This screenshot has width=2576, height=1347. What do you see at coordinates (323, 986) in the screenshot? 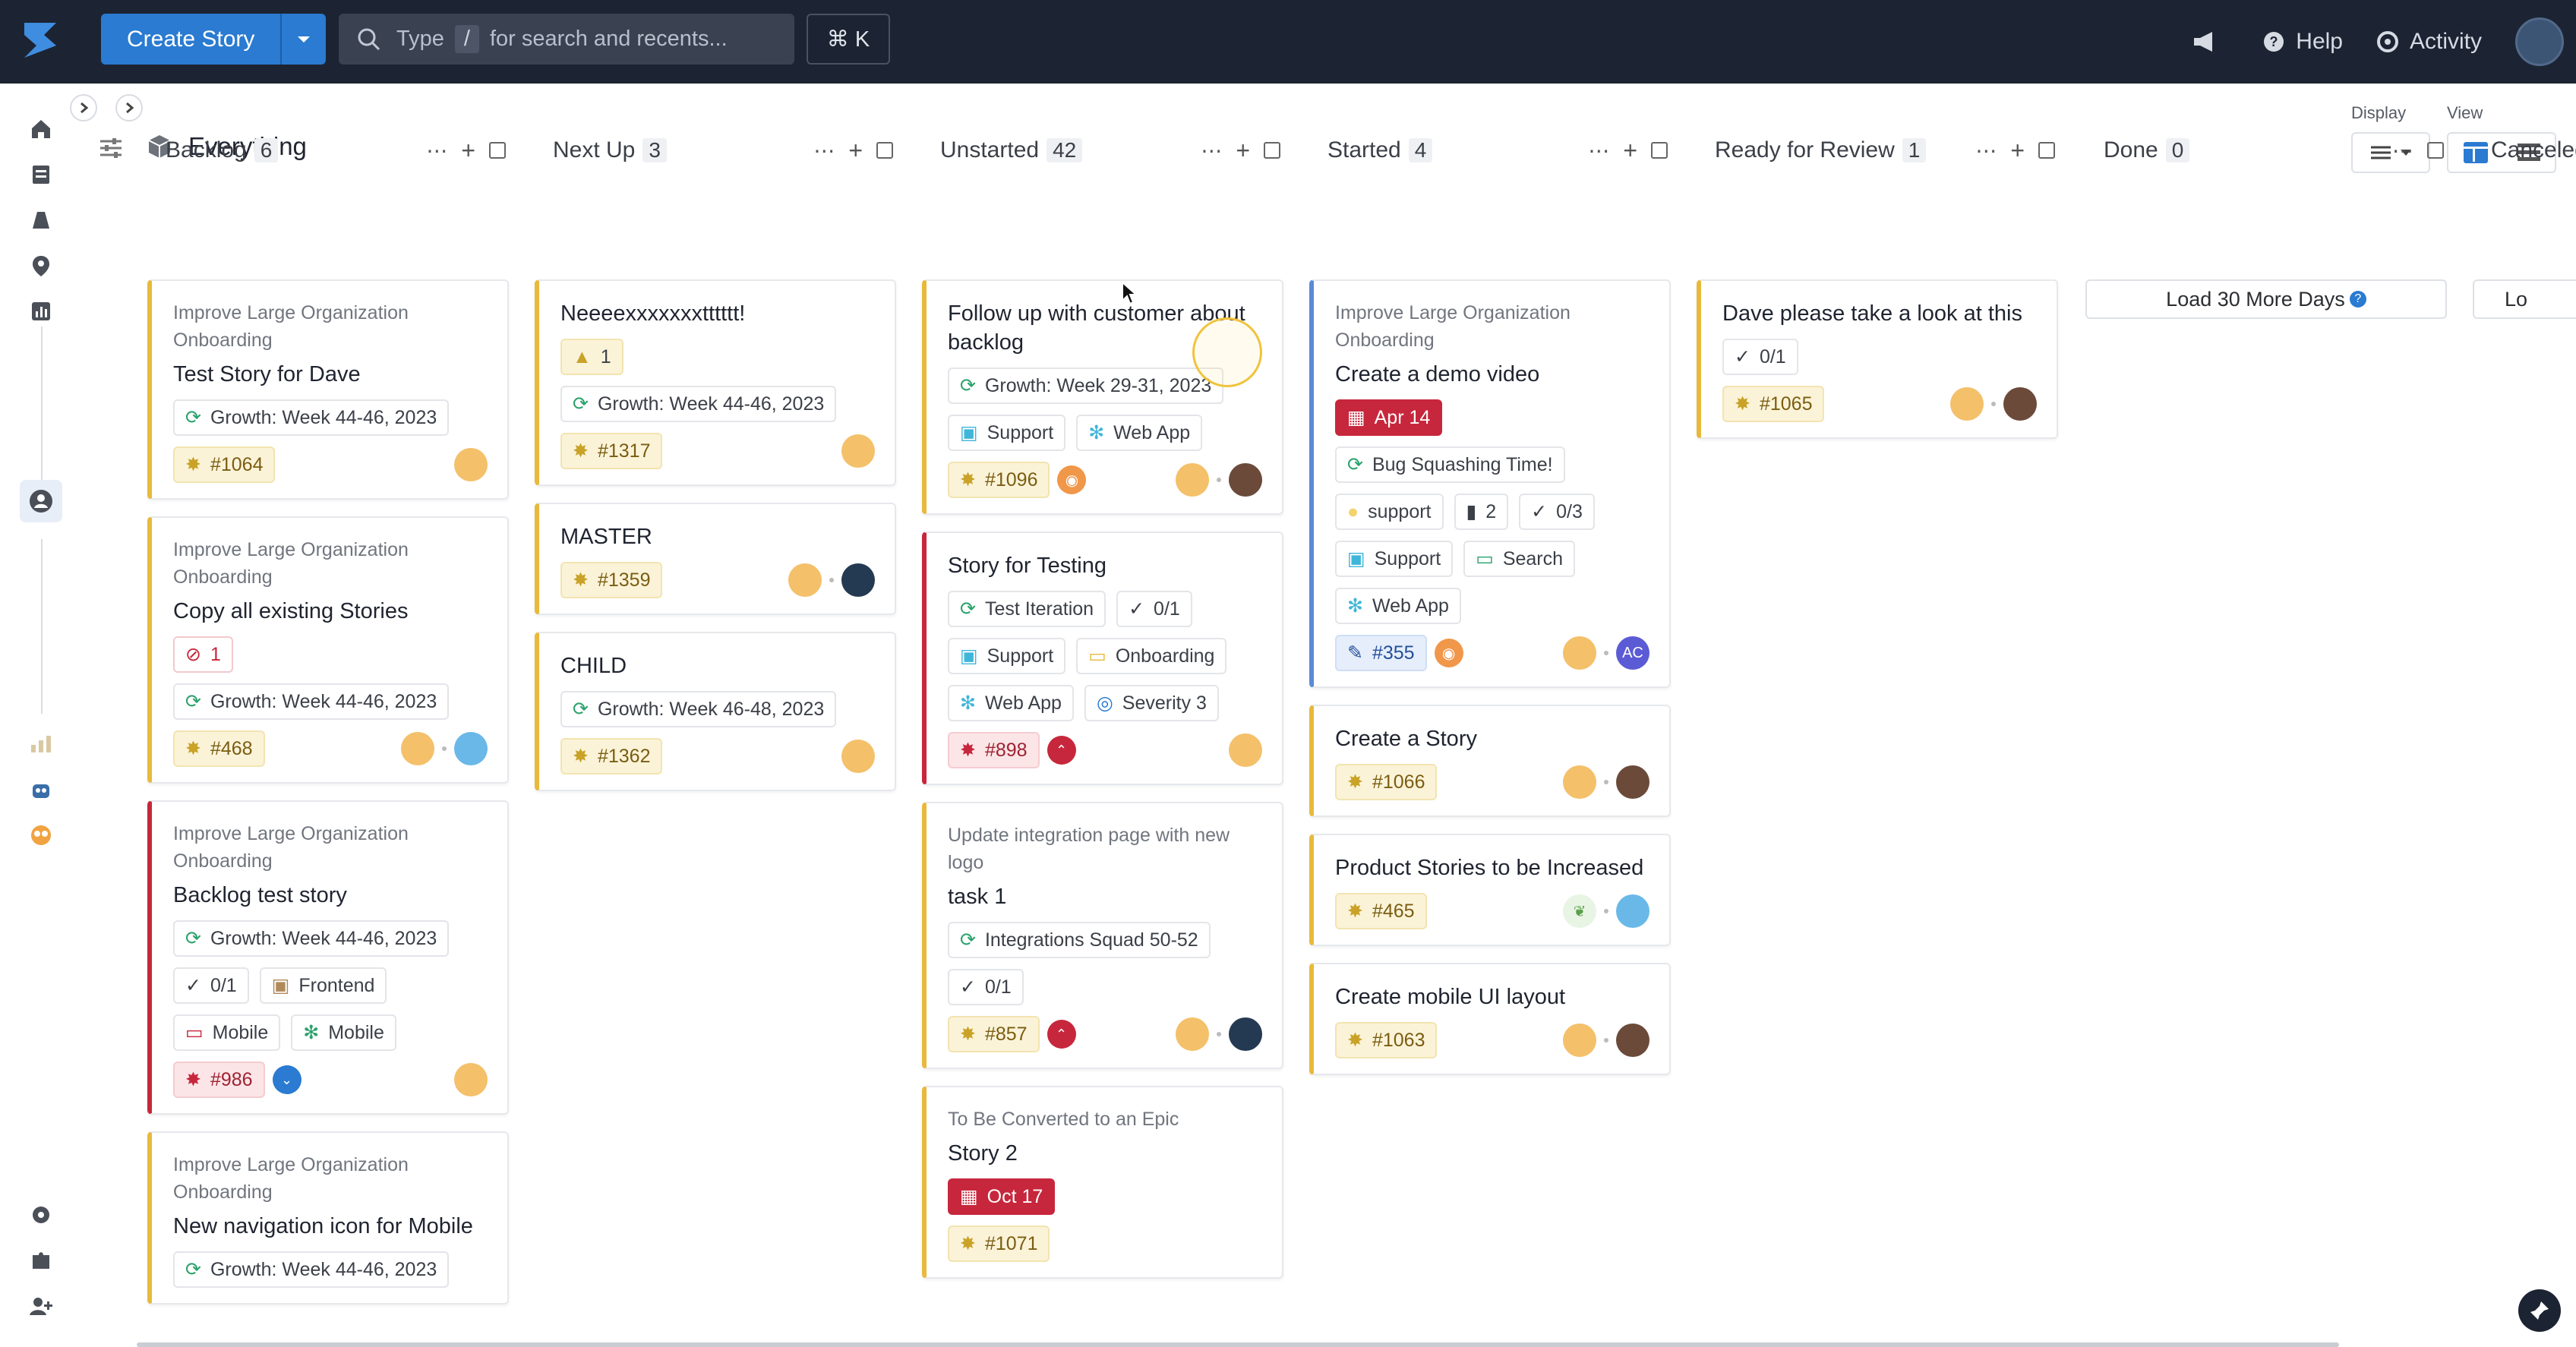
I see `label-chip: ▣ Frontend` at bounding box center [323, 986].